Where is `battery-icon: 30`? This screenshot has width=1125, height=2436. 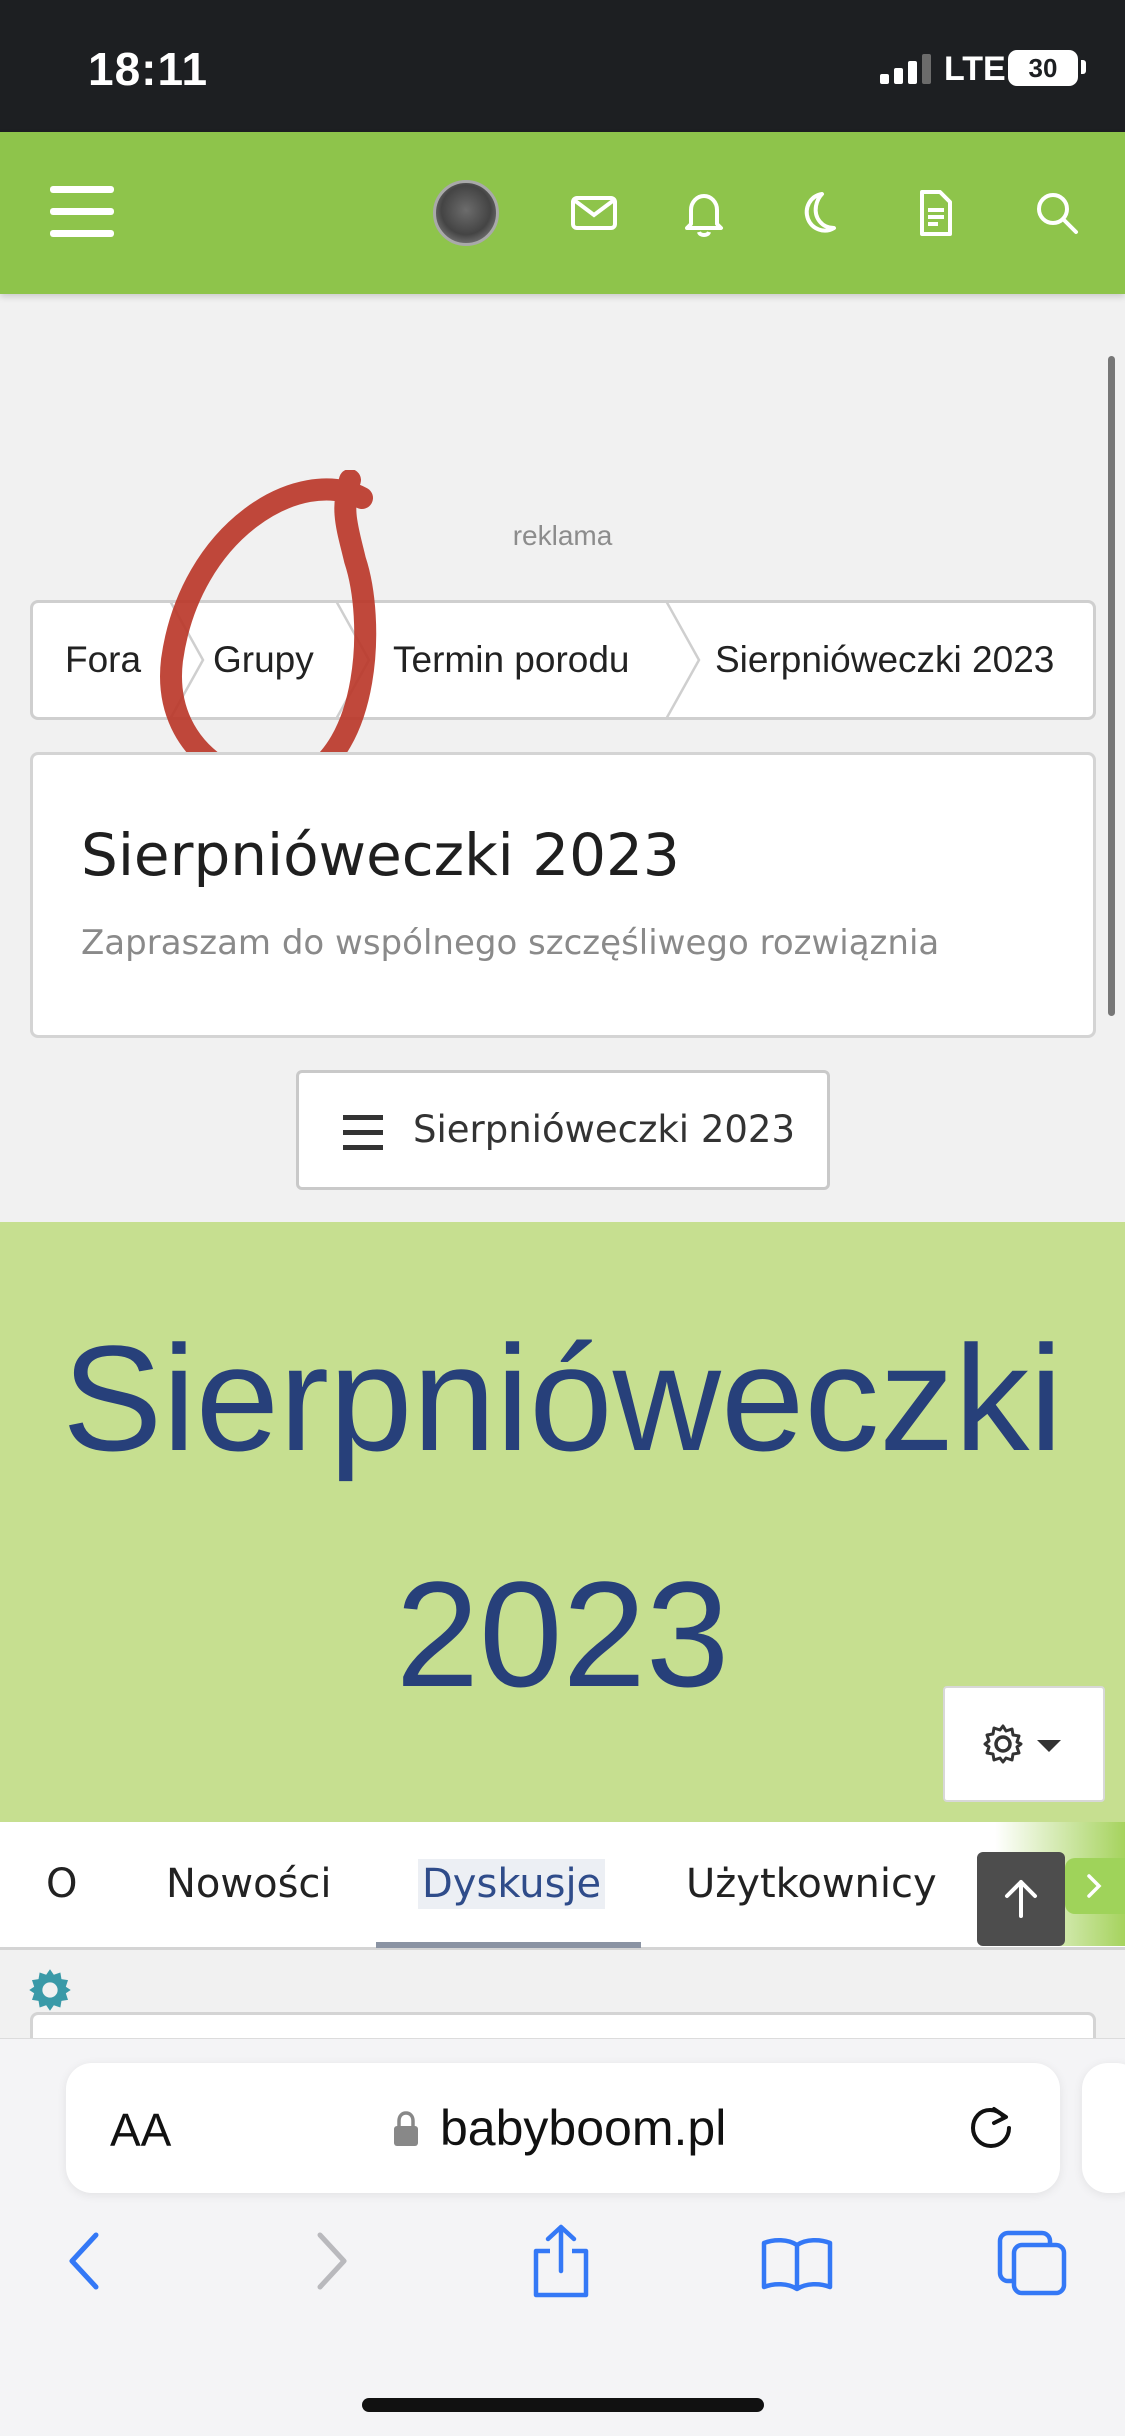 battery-icon: 30 is located at coordinates (1043, 68).